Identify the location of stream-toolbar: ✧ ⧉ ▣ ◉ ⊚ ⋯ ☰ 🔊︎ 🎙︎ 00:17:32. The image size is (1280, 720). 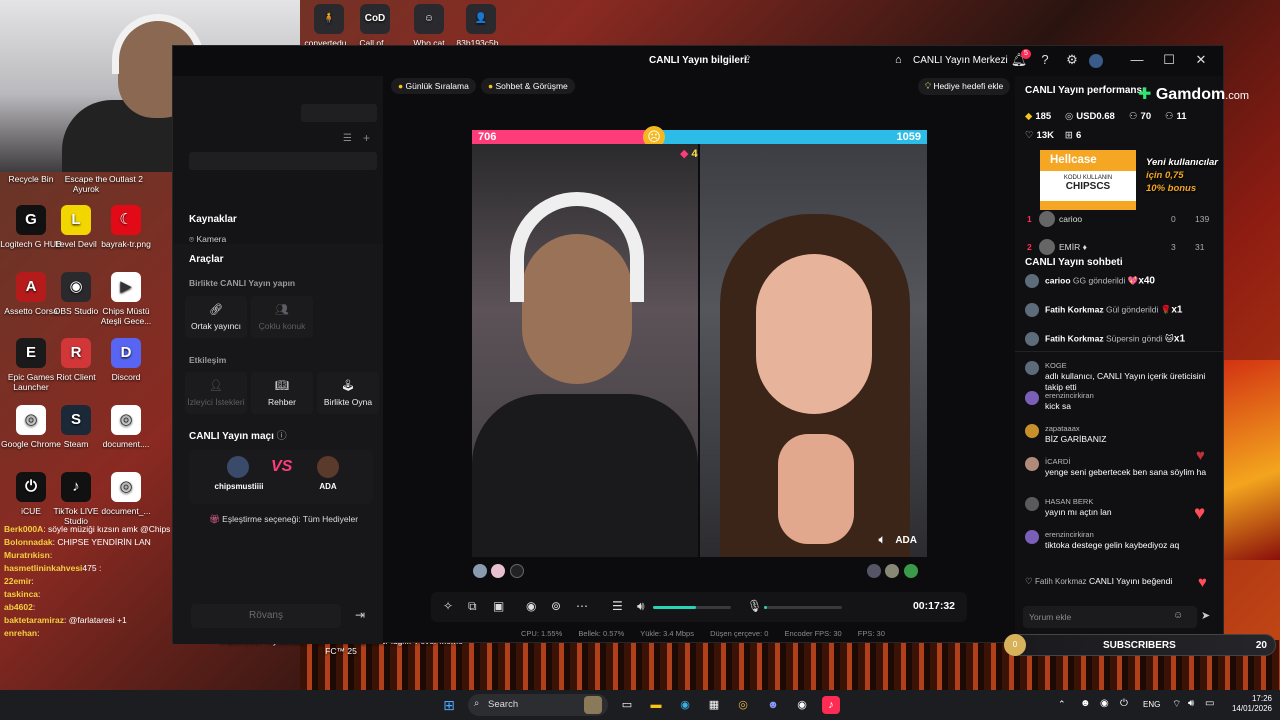
(699, 607).